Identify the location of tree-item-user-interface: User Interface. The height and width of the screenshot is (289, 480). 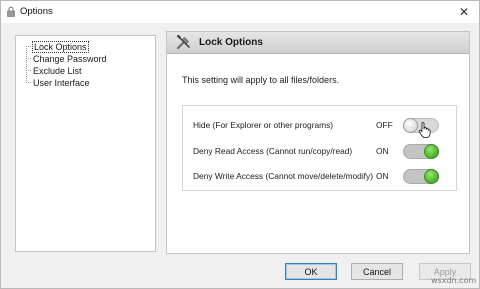
(58, 82).